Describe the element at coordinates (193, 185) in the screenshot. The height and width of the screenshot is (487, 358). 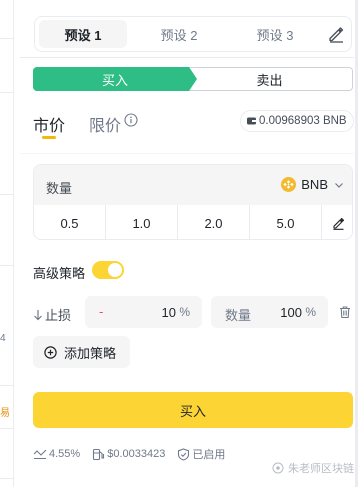
I see `quantity-header: 数量 BNB` at that location.